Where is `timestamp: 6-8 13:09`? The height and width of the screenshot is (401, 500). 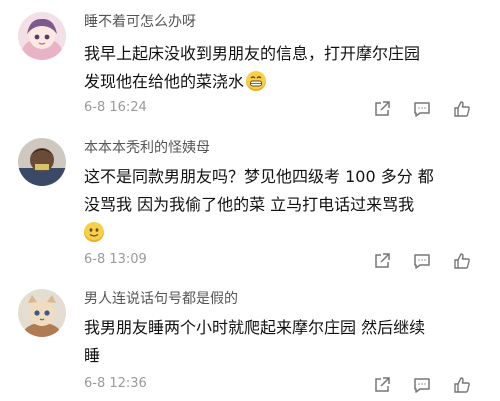
timestamp: 6-8 13:09 is located at coordinates (115, 259).